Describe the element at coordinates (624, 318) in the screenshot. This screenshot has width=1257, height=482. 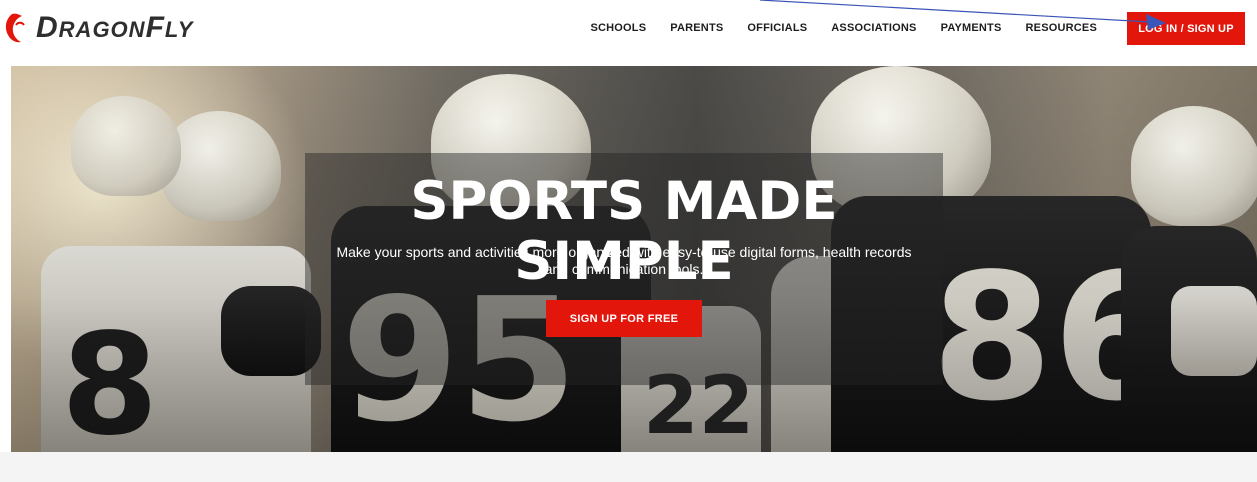
I see `sign-up-free-button: SIGN UP FOR FREE` at that location.